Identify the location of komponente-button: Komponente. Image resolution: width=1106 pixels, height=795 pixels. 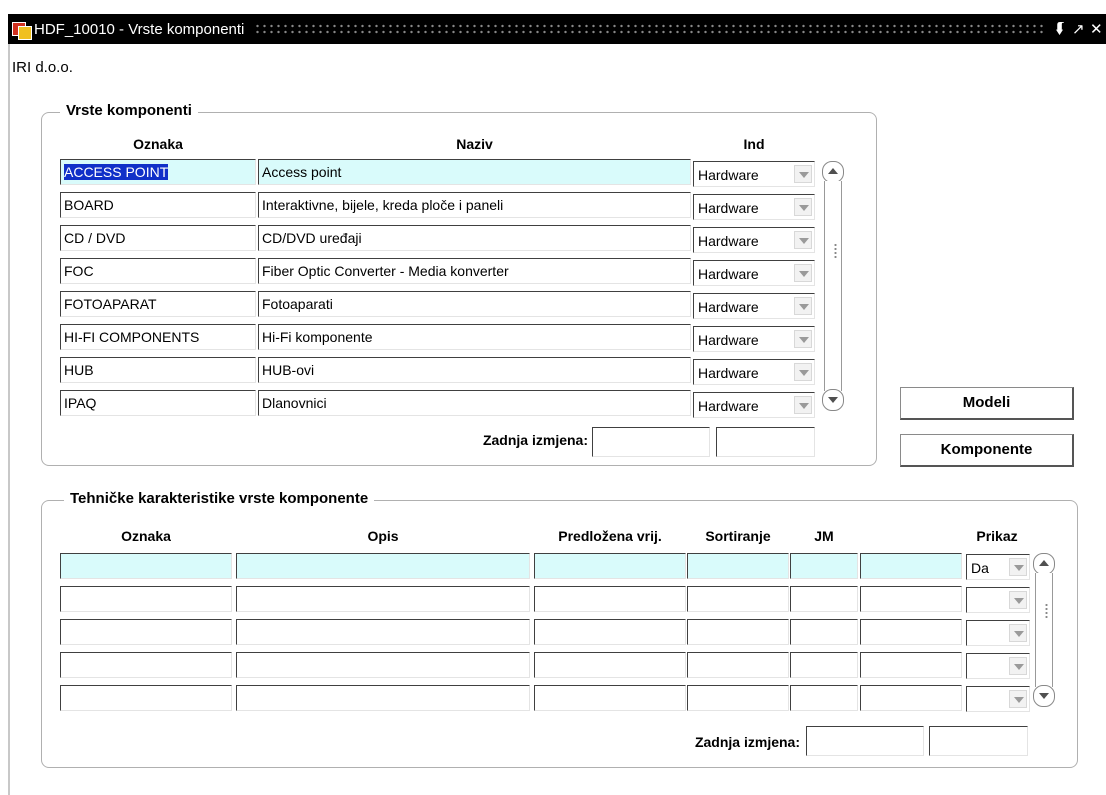
(987, 450).